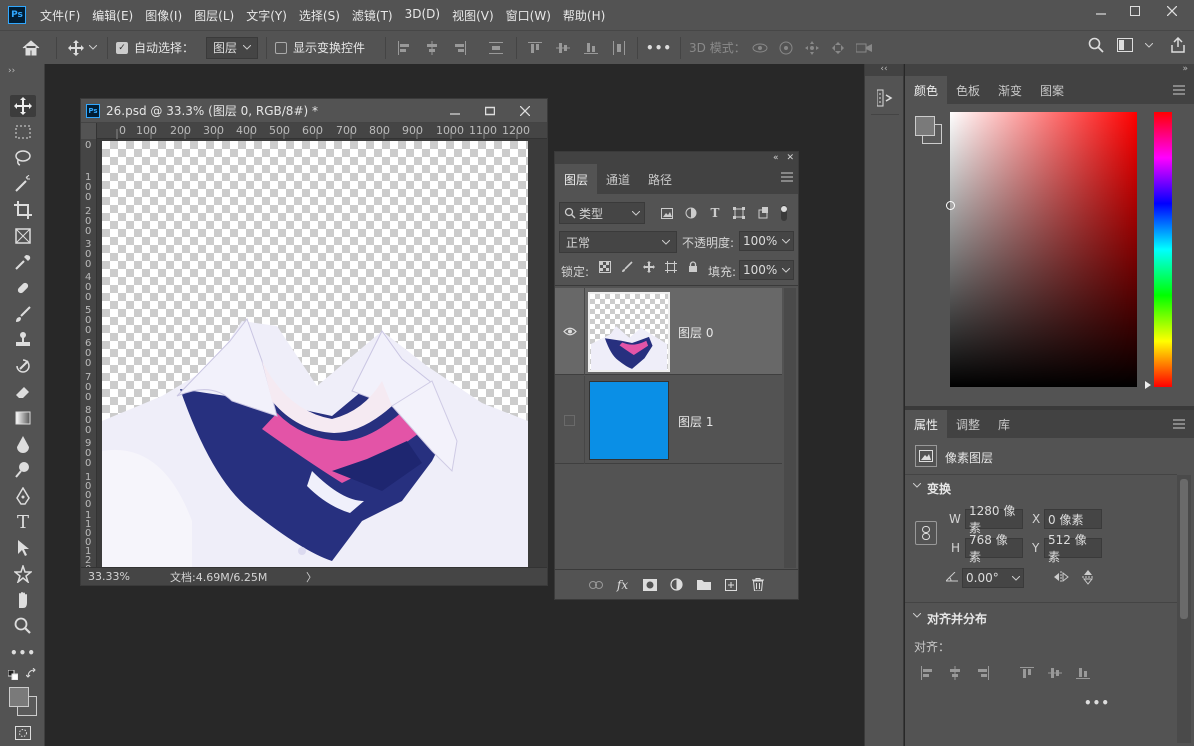  What do you see at coordinates (372, 15) in the screenshot?
I see `menu-filter: 滤镜(T)` at bounding box center [372, 15].